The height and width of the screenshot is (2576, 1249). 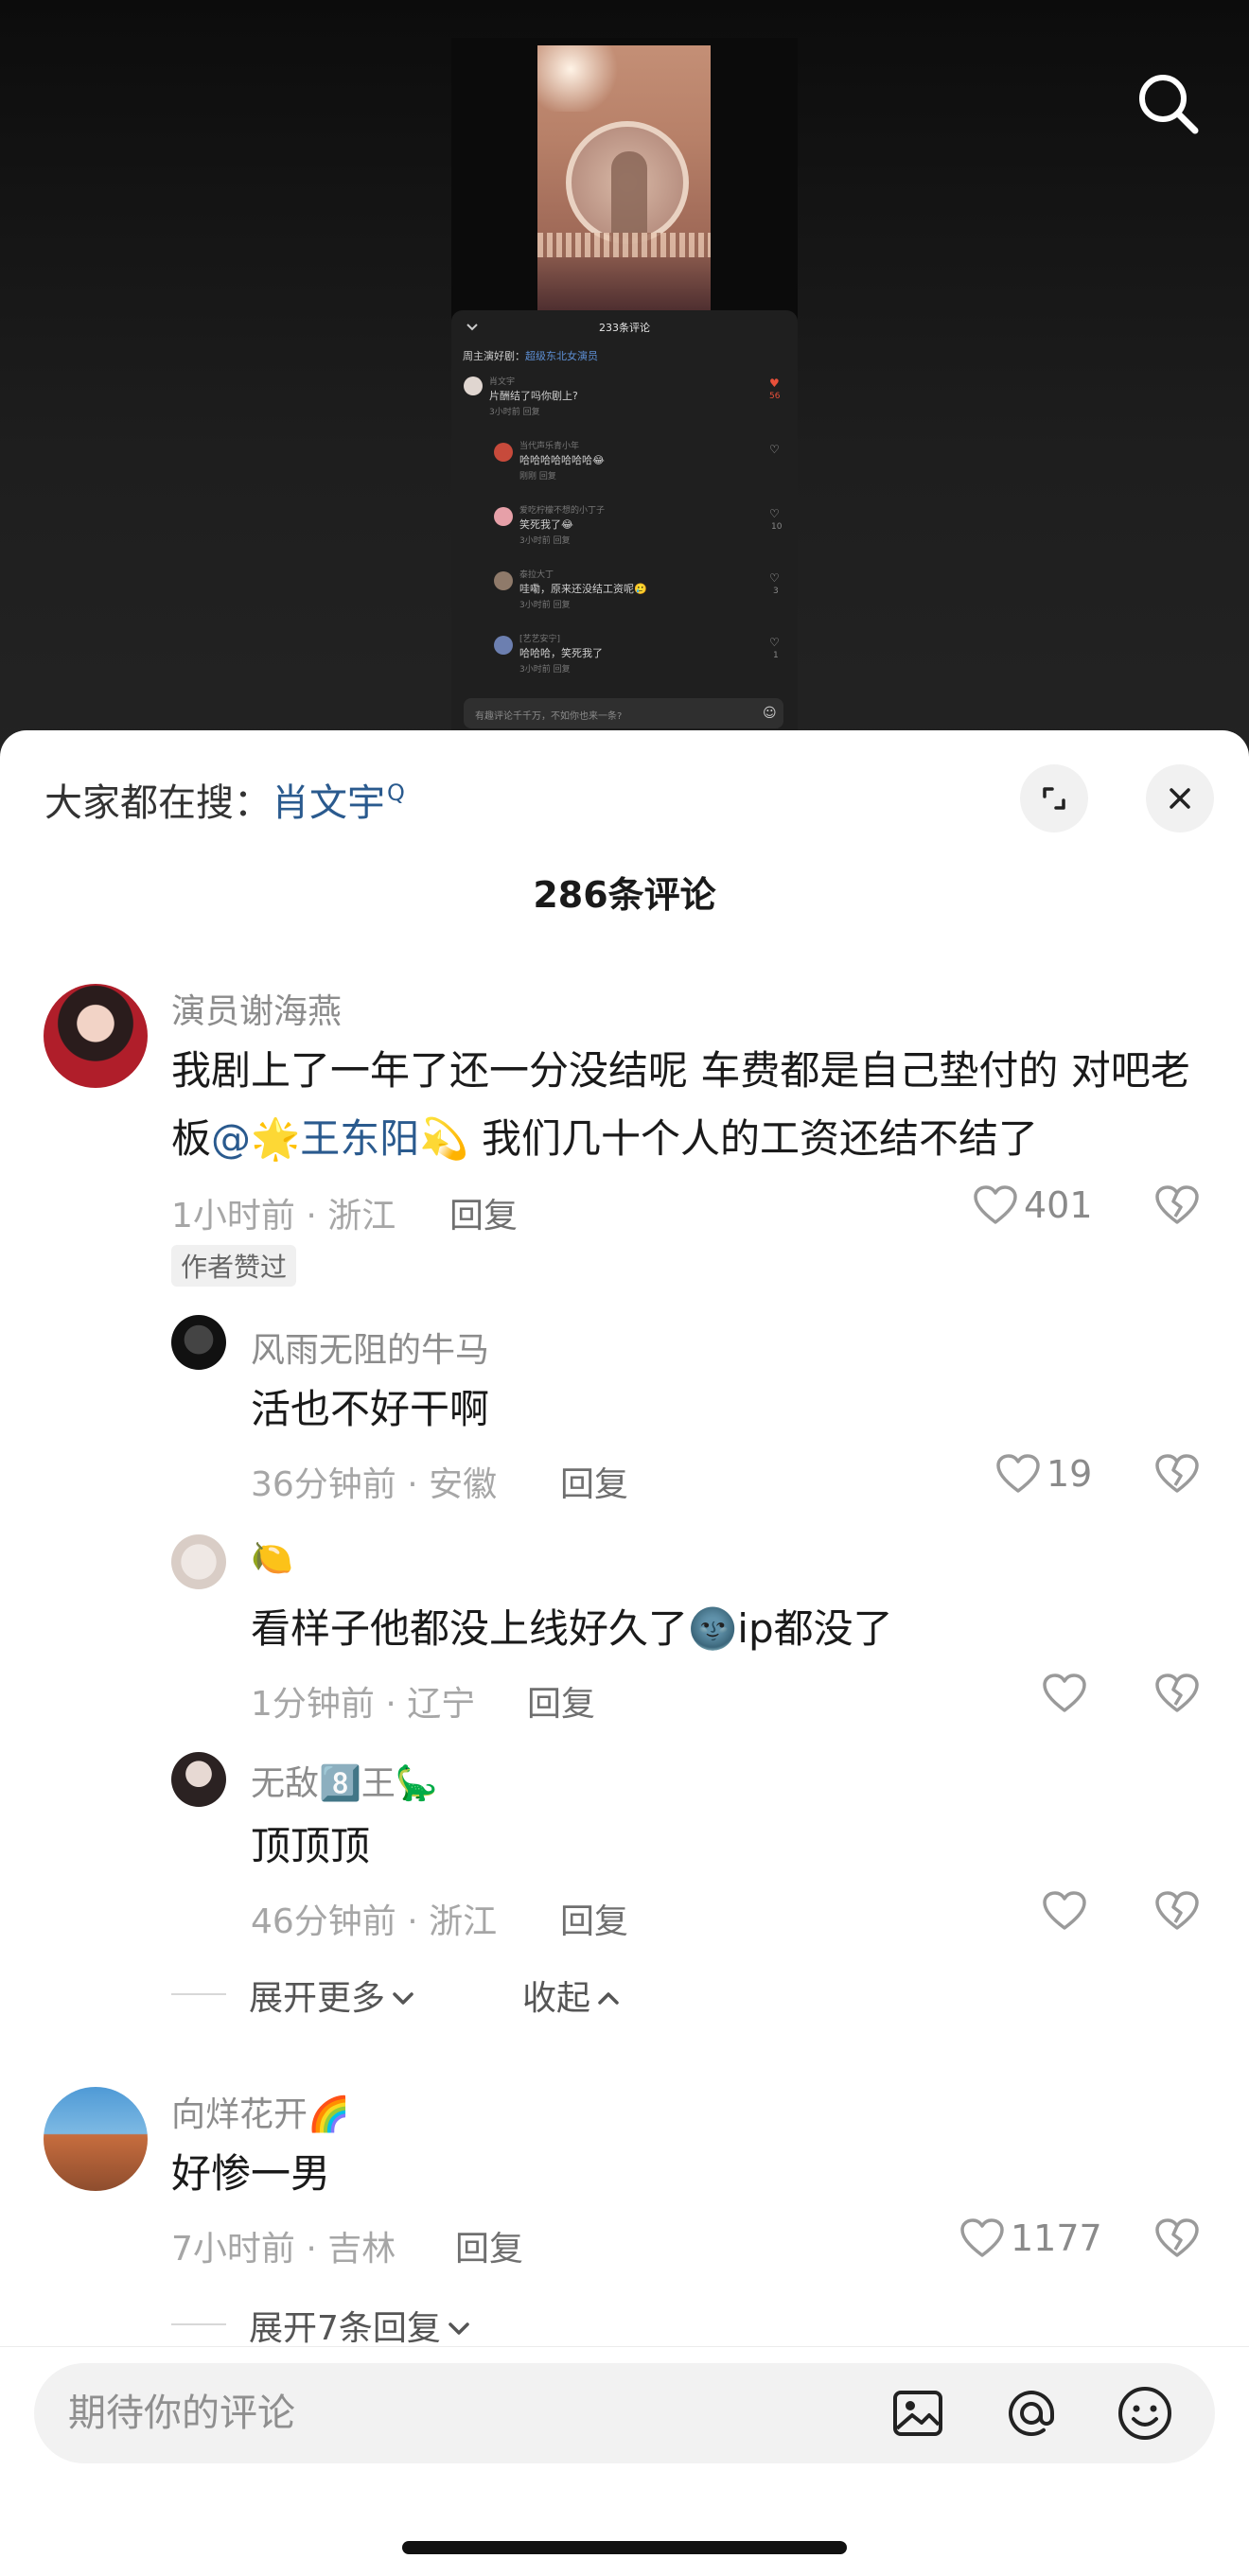 I want to click on emoji-button, so click(x=1145, y=2414).